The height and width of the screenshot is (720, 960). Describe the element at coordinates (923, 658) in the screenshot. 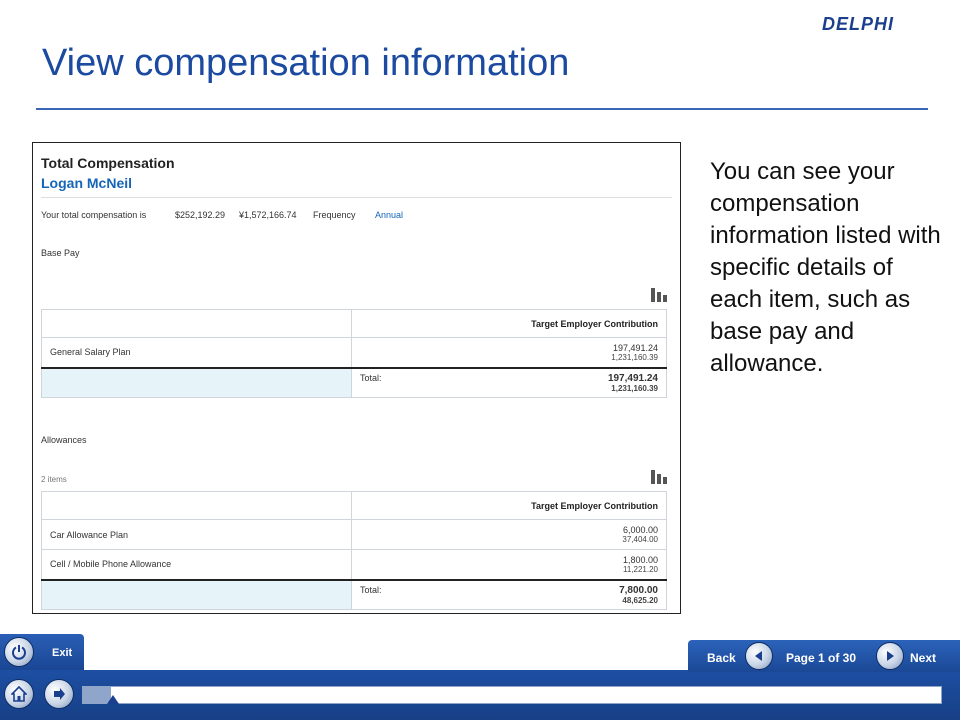

I see `next-label: Next` at that location.